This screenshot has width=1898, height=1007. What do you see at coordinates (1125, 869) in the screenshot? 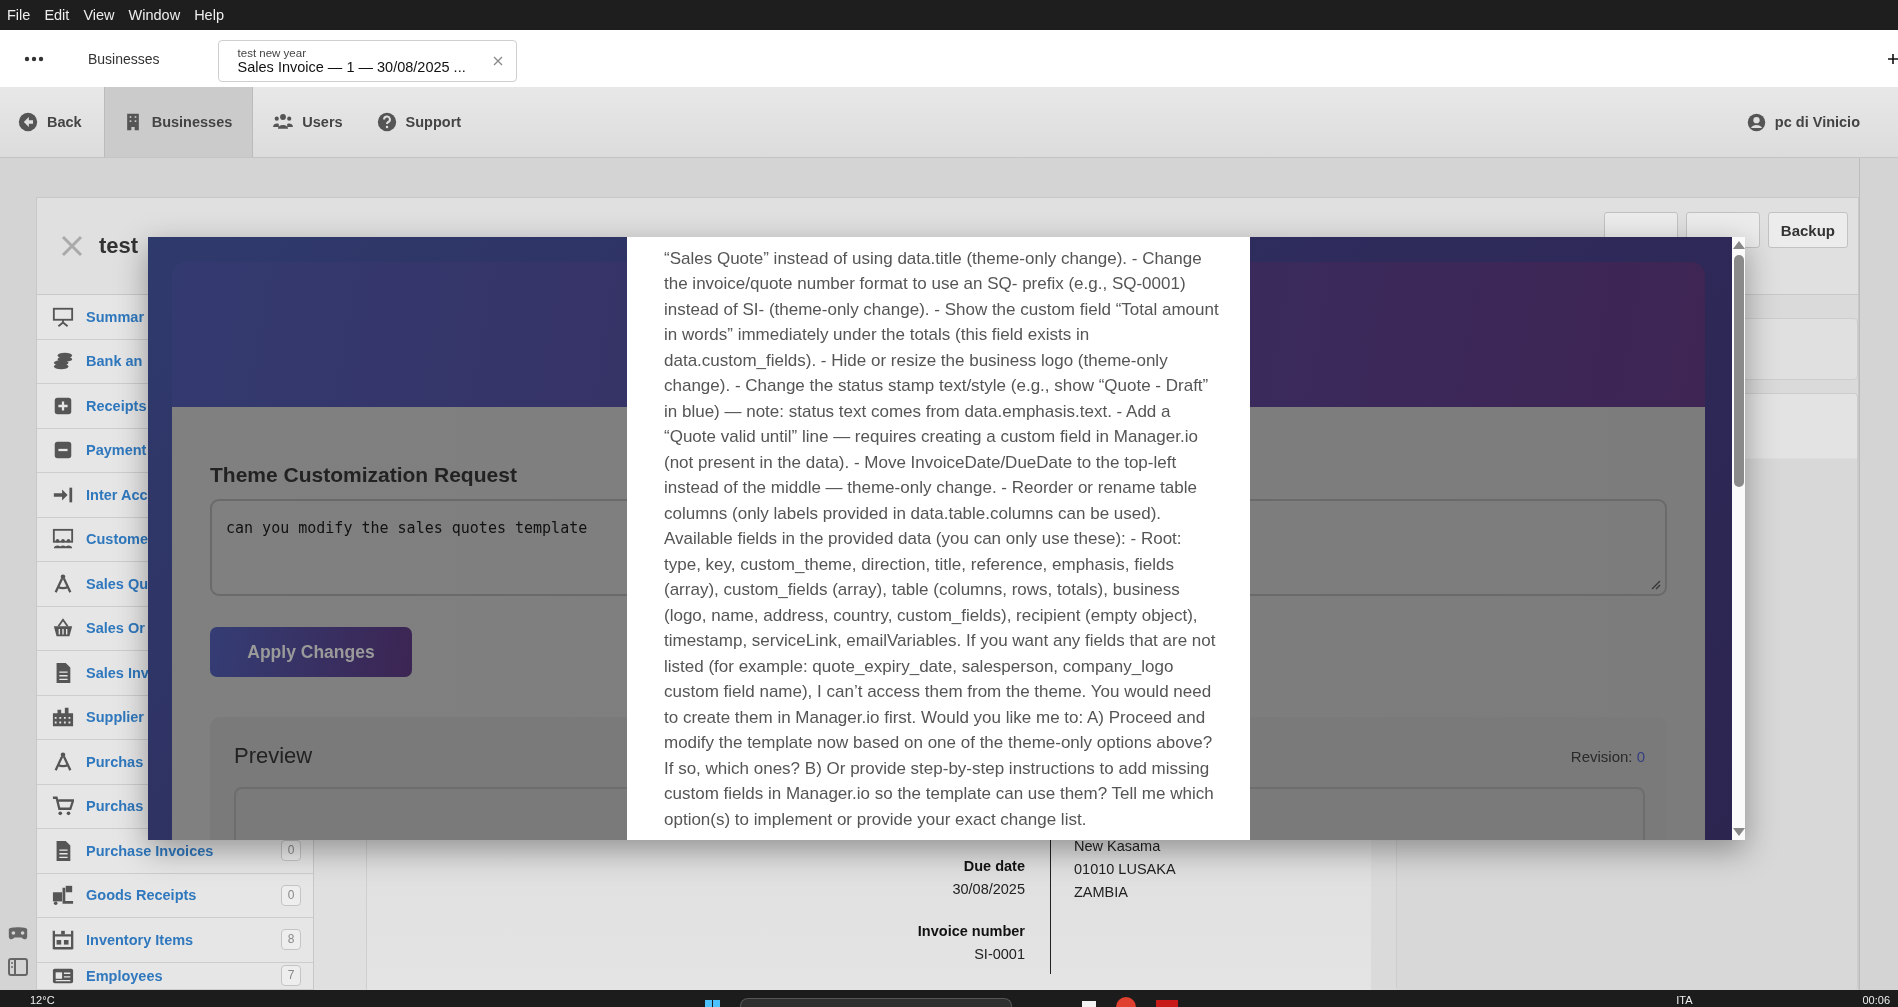
I see `address-line: 01010 LUSAKA` at bounding box center [1125, 869].